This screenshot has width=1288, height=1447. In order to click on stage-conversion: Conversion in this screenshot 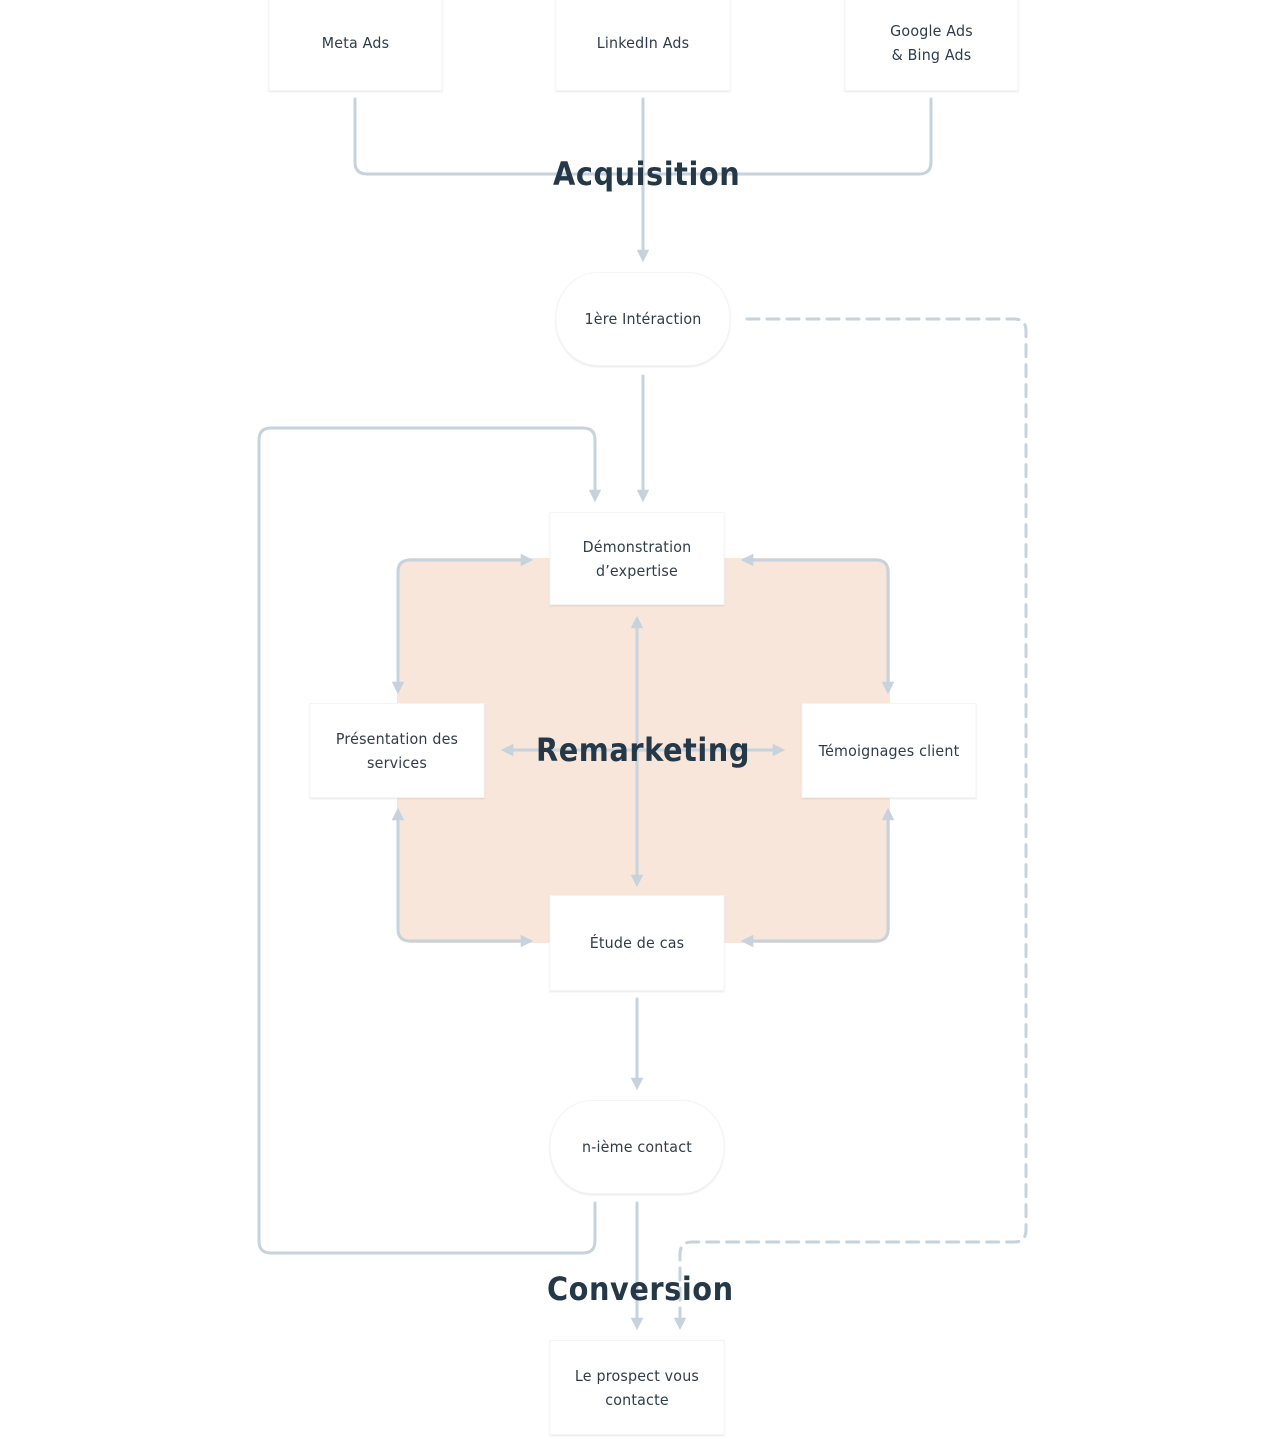, I will do `click(640, 1289)`.